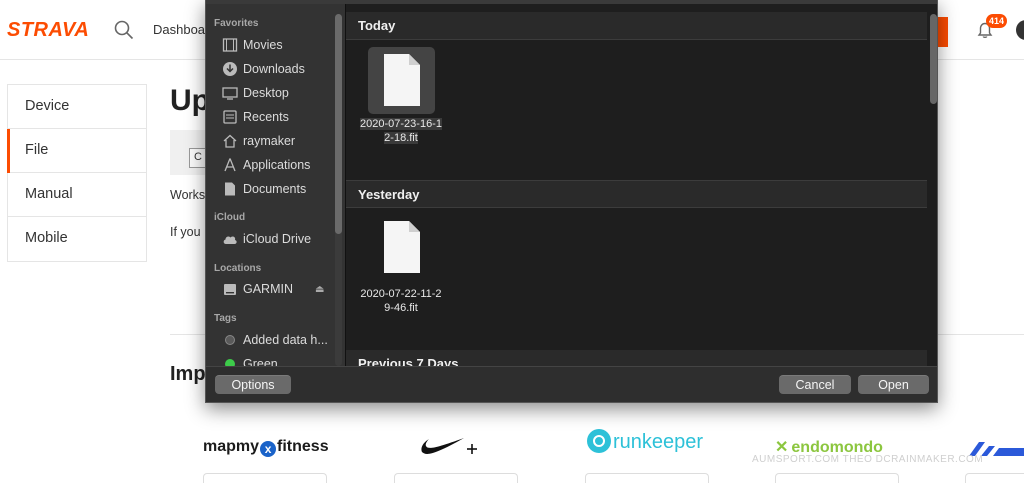  Describe the element at coordinates (230, 217) in the screenshot. I see `icloud-section-label: iCloud` at that location.